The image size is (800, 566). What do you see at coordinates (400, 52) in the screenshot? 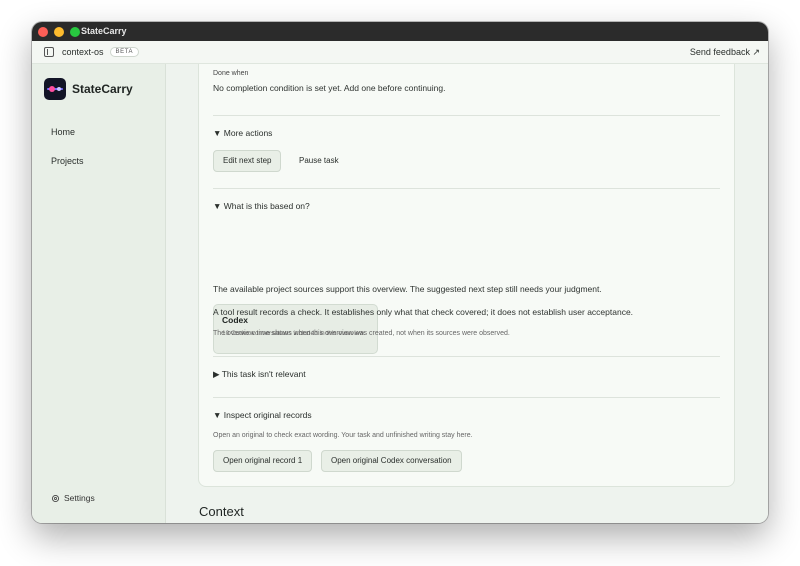
I see `app-header: context-os BETA Send feedback ↗` at bounding box center [400, 52].